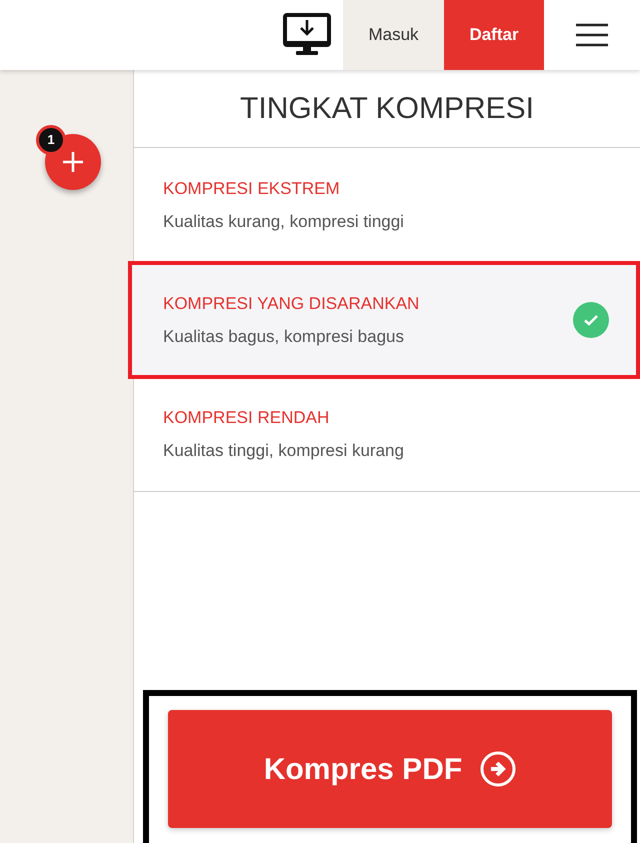 The width and height of the screenshot is (640, 843). I want to click on option-description: Kualitas bagus, kompresi bagus, so click(284, 337).